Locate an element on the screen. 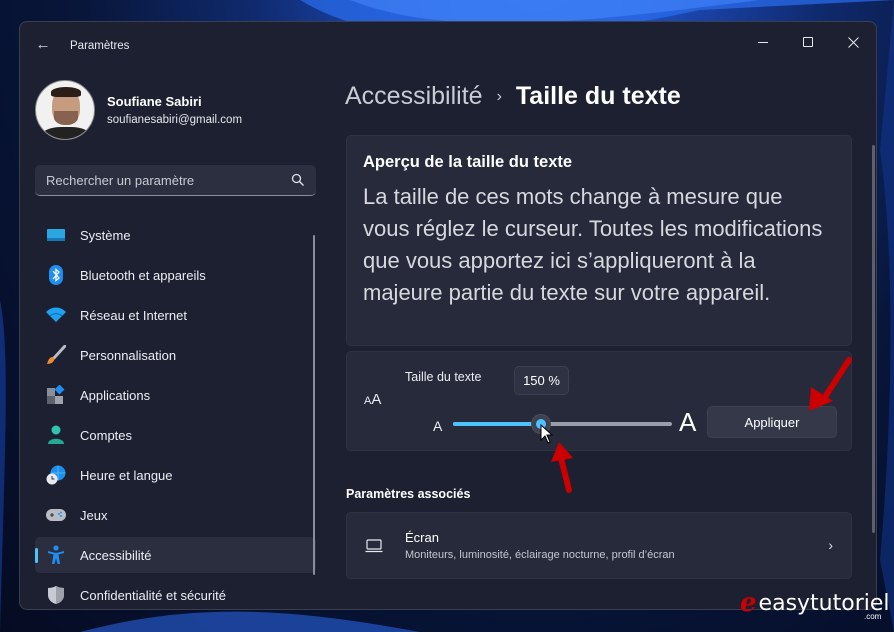 This screenshot has width=894, height=632. app-title: Paramètres is located at coordinates (100, 46).